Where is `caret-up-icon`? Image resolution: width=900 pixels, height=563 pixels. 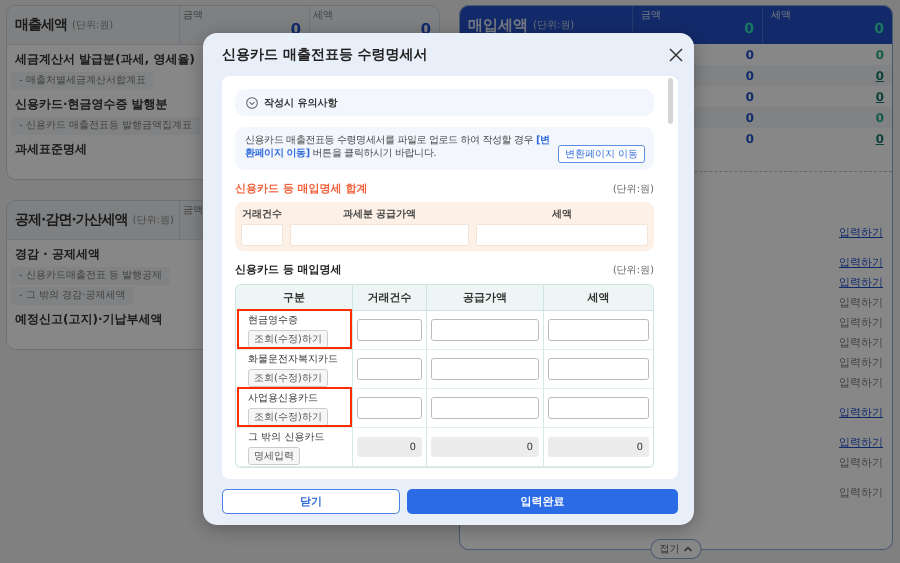
caret-up-icon is located at coordinates (688, 549).